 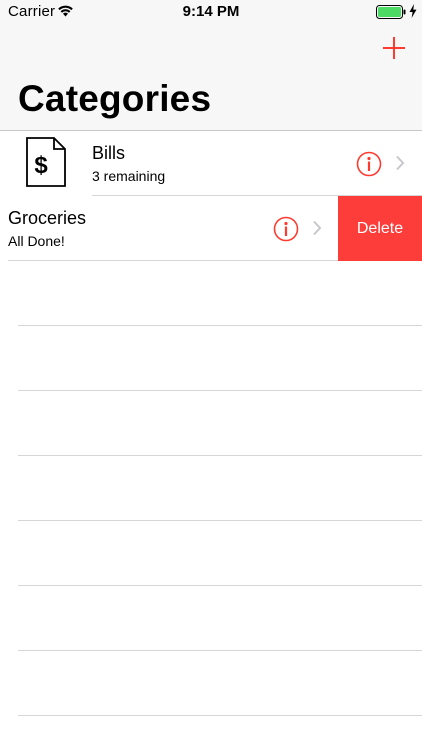 I want to click on add-category-button, so click(x=394, y=48).